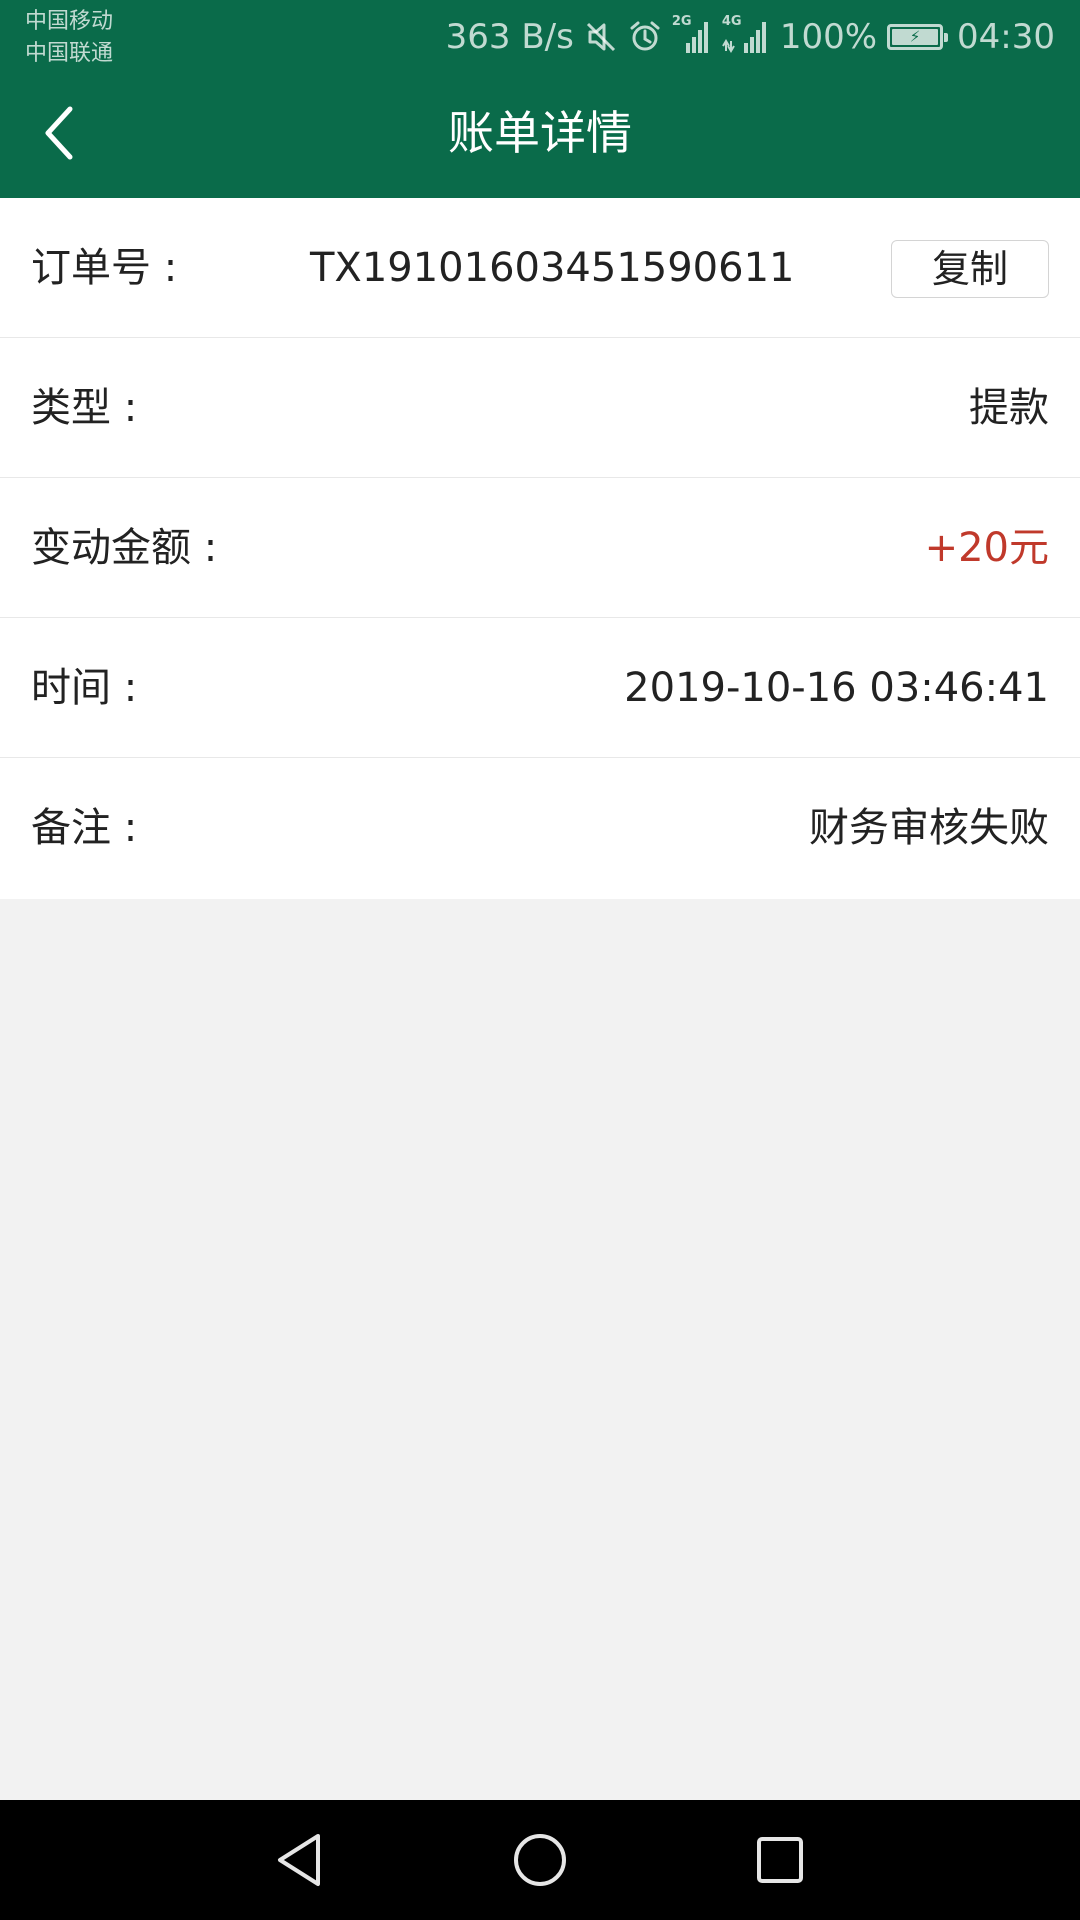 Image resolution: width=1080 pixels, height=1920 pixels. I want to click on signal-icon: 2G, so click(692, 35).